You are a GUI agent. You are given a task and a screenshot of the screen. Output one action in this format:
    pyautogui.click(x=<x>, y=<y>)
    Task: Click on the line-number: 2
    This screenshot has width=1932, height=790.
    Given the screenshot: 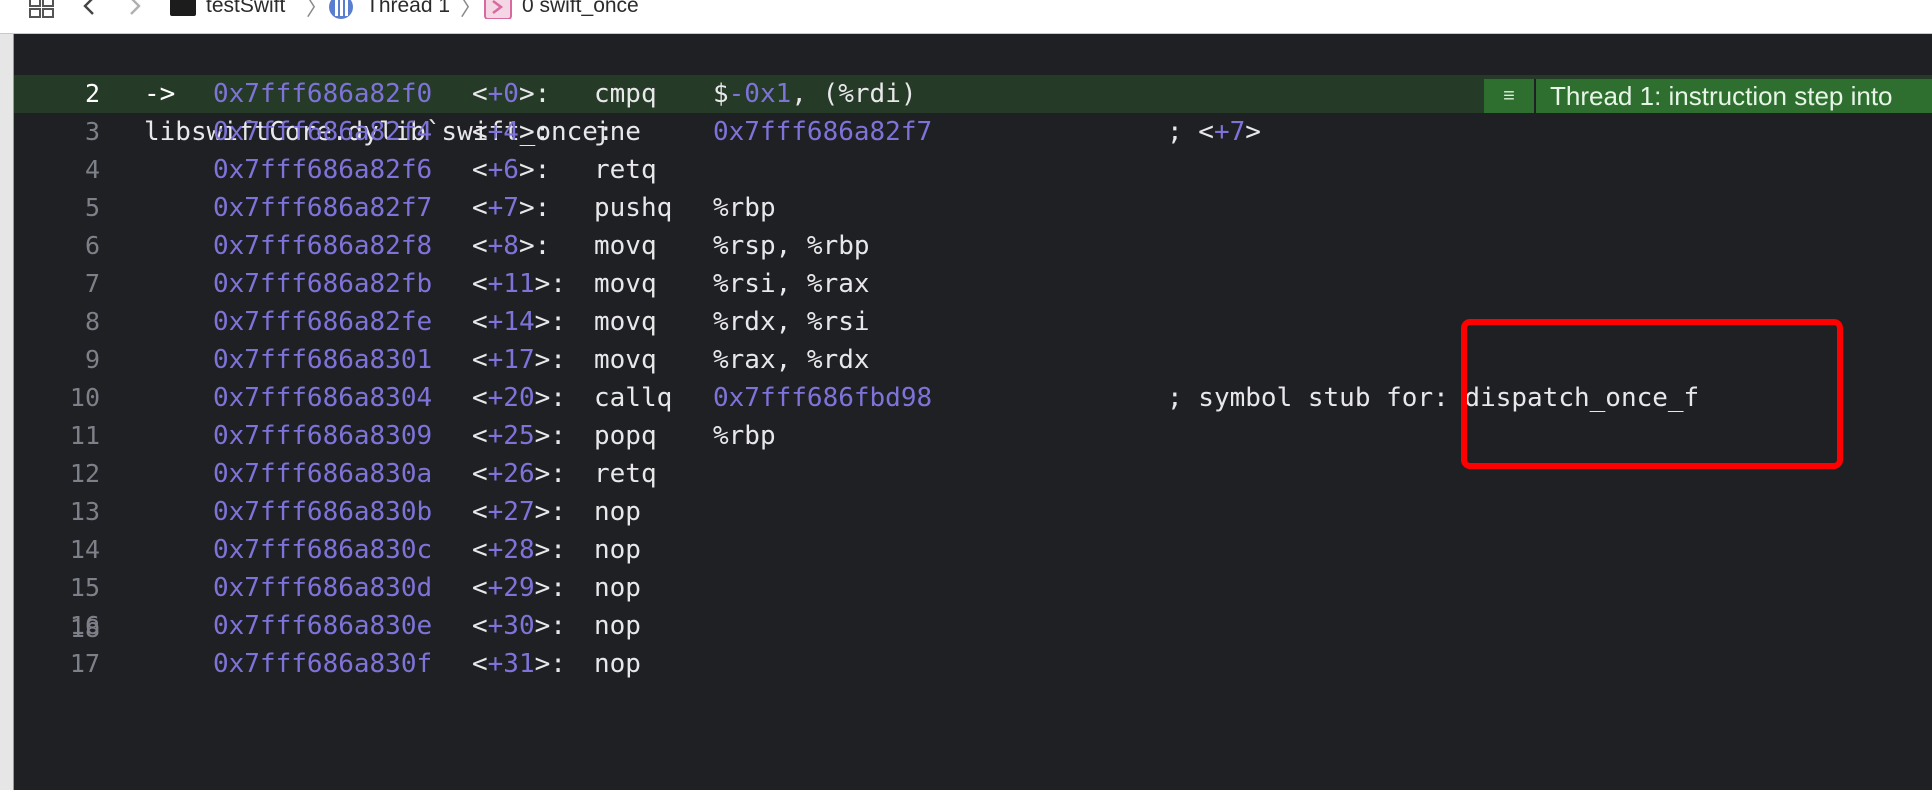 What is the action you would take?
    pyautogui.click(x=92, y=93)
    